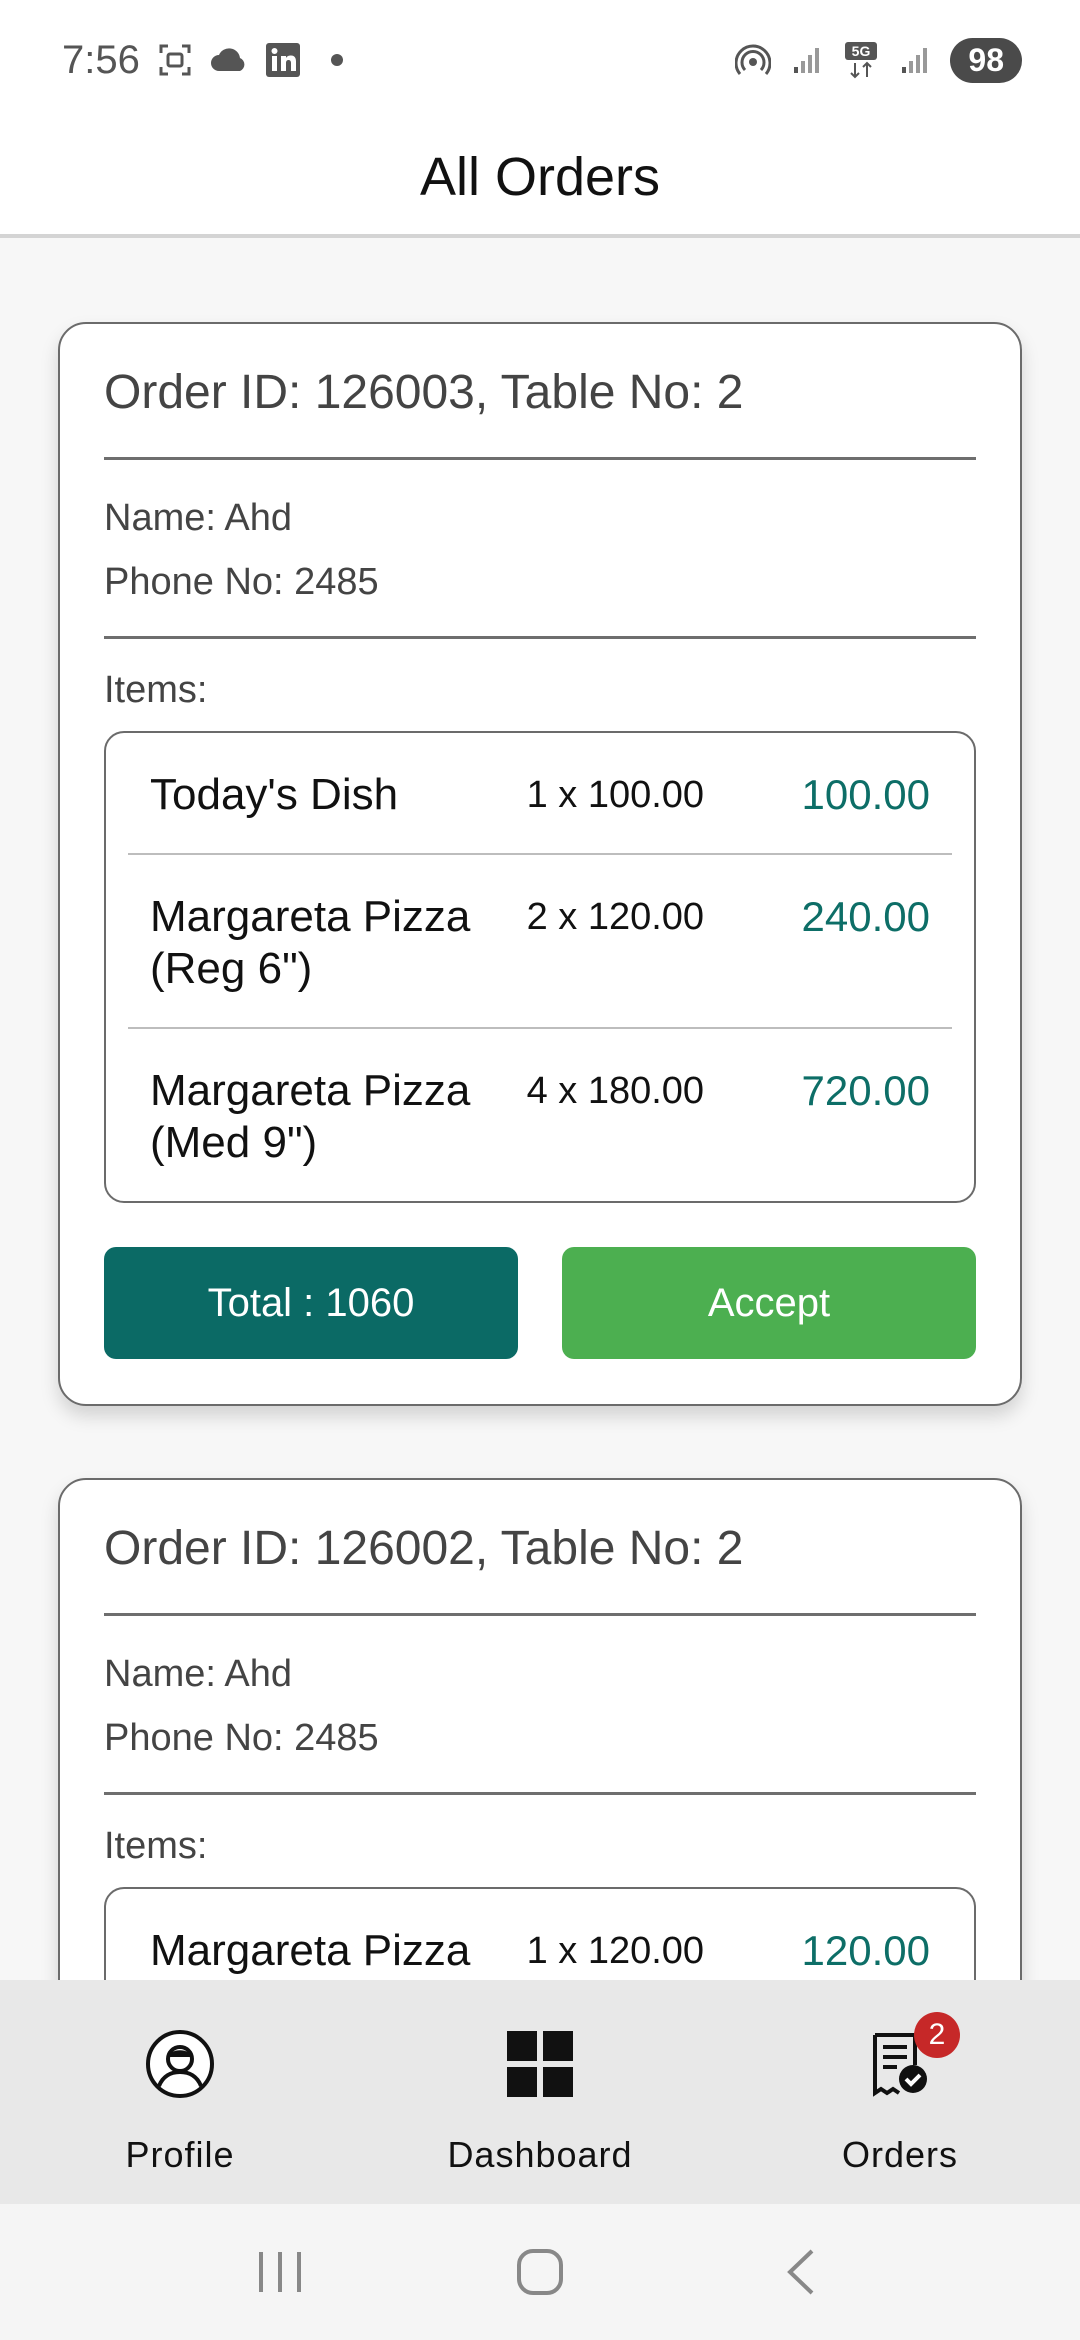 The width and height of the screenshot is (1080, 2340). I want to click on nav-orders: 2 Orders, so click(900, 2092).